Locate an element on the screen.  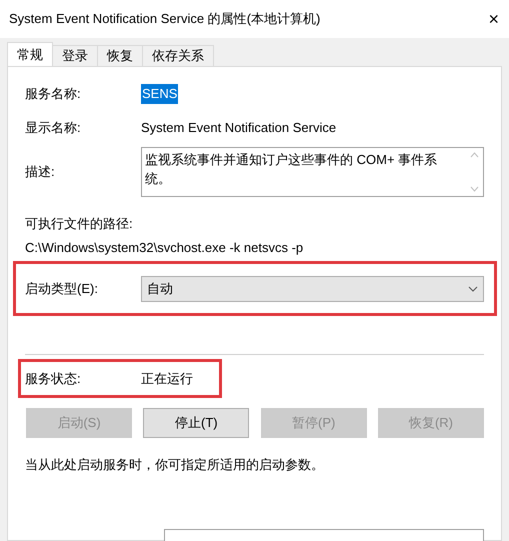
field-label: 描述: is located at coordinates (40, 172).